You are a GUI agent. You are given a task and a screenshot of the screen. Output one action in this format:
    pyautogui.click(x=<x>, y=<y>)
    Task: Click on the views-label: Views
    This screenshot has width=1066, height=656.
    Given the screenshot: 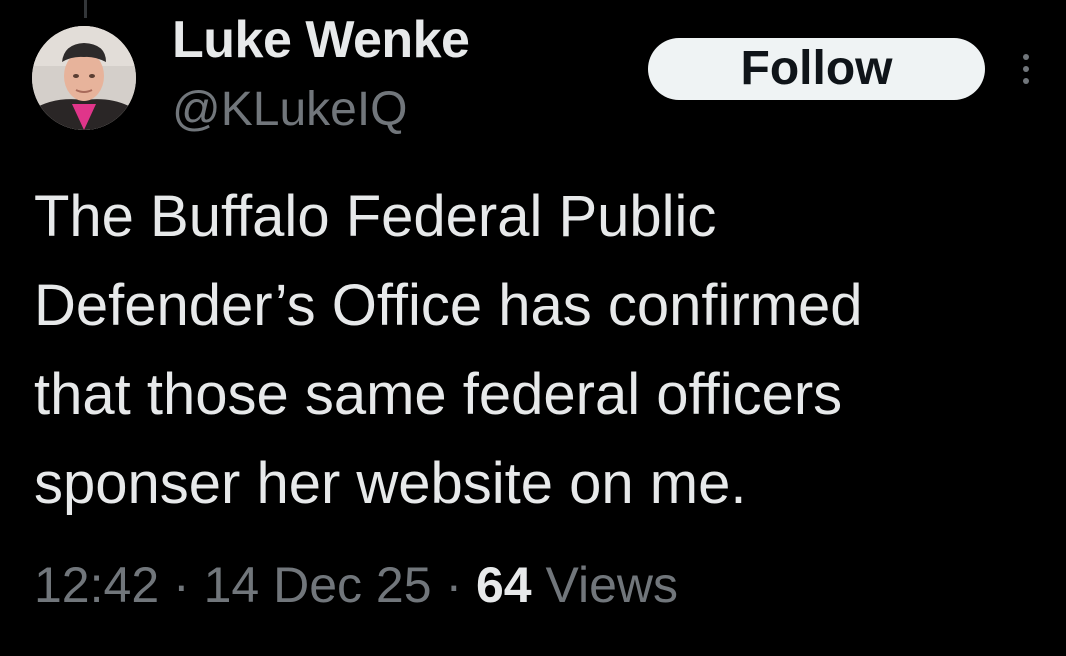 What is the action you would take?
    pyautogui.click(x=612, y=585)
    